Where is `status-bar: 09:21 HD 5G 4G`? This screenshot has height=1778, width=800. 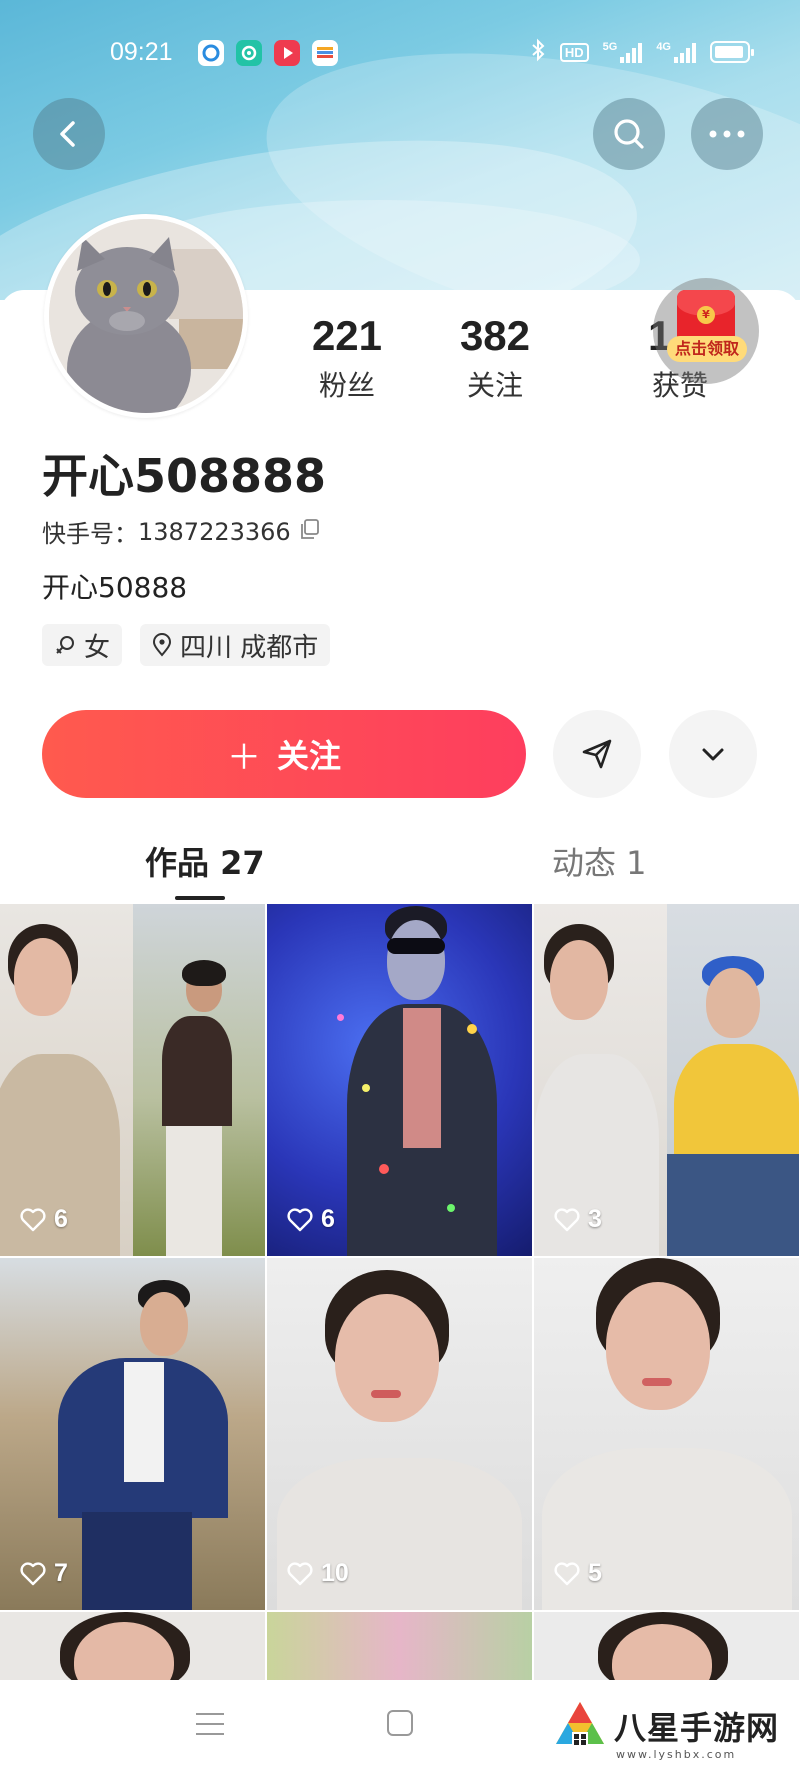
status-bar: 09:21 HD 5G 4G is located at coordinates (400, 53).